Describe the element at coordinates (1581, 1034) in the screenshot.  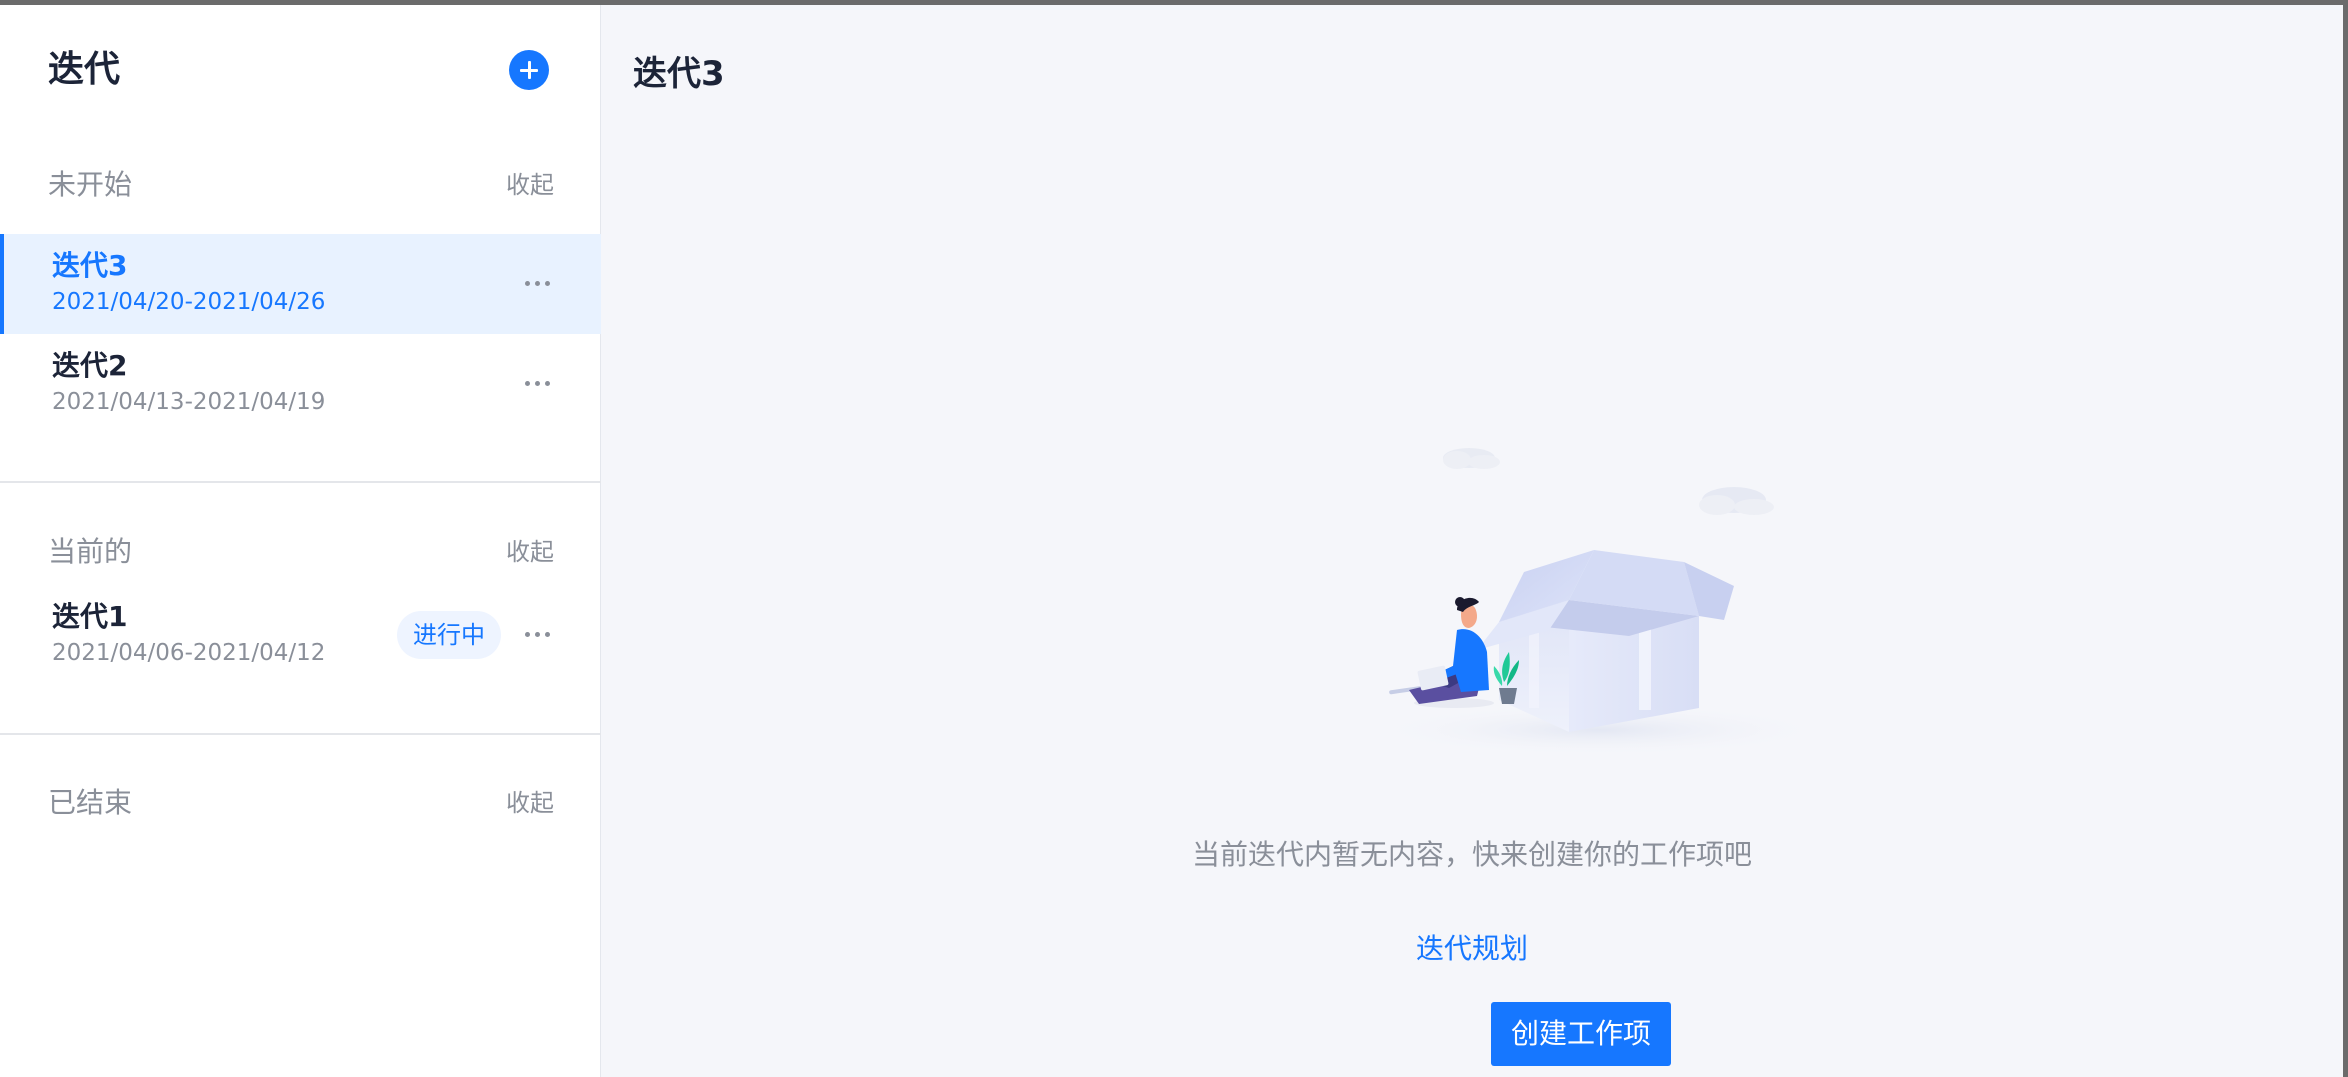
I see `create-work-item-button: 创建工作项` at that location.